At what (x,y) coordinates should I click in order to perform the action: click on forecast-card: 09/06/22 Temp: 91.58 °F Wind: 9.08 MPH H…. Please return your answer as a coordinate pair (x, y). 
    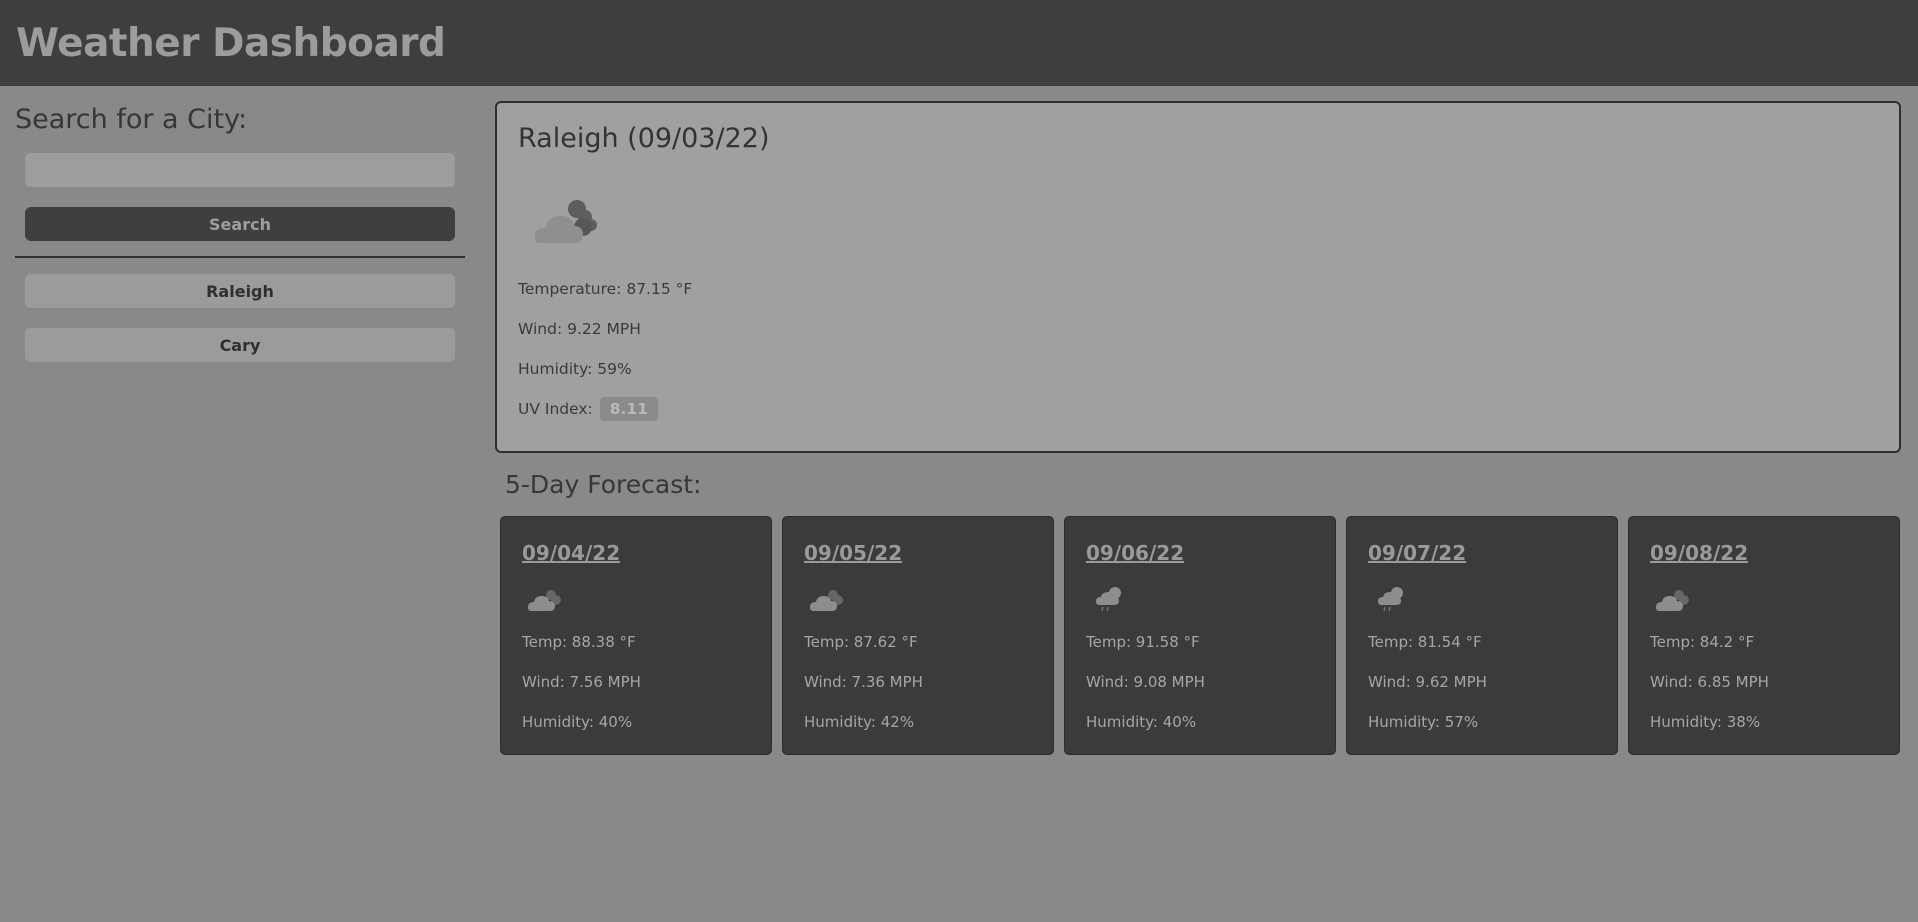
    Looking at the image, I should click on (1200, 635).